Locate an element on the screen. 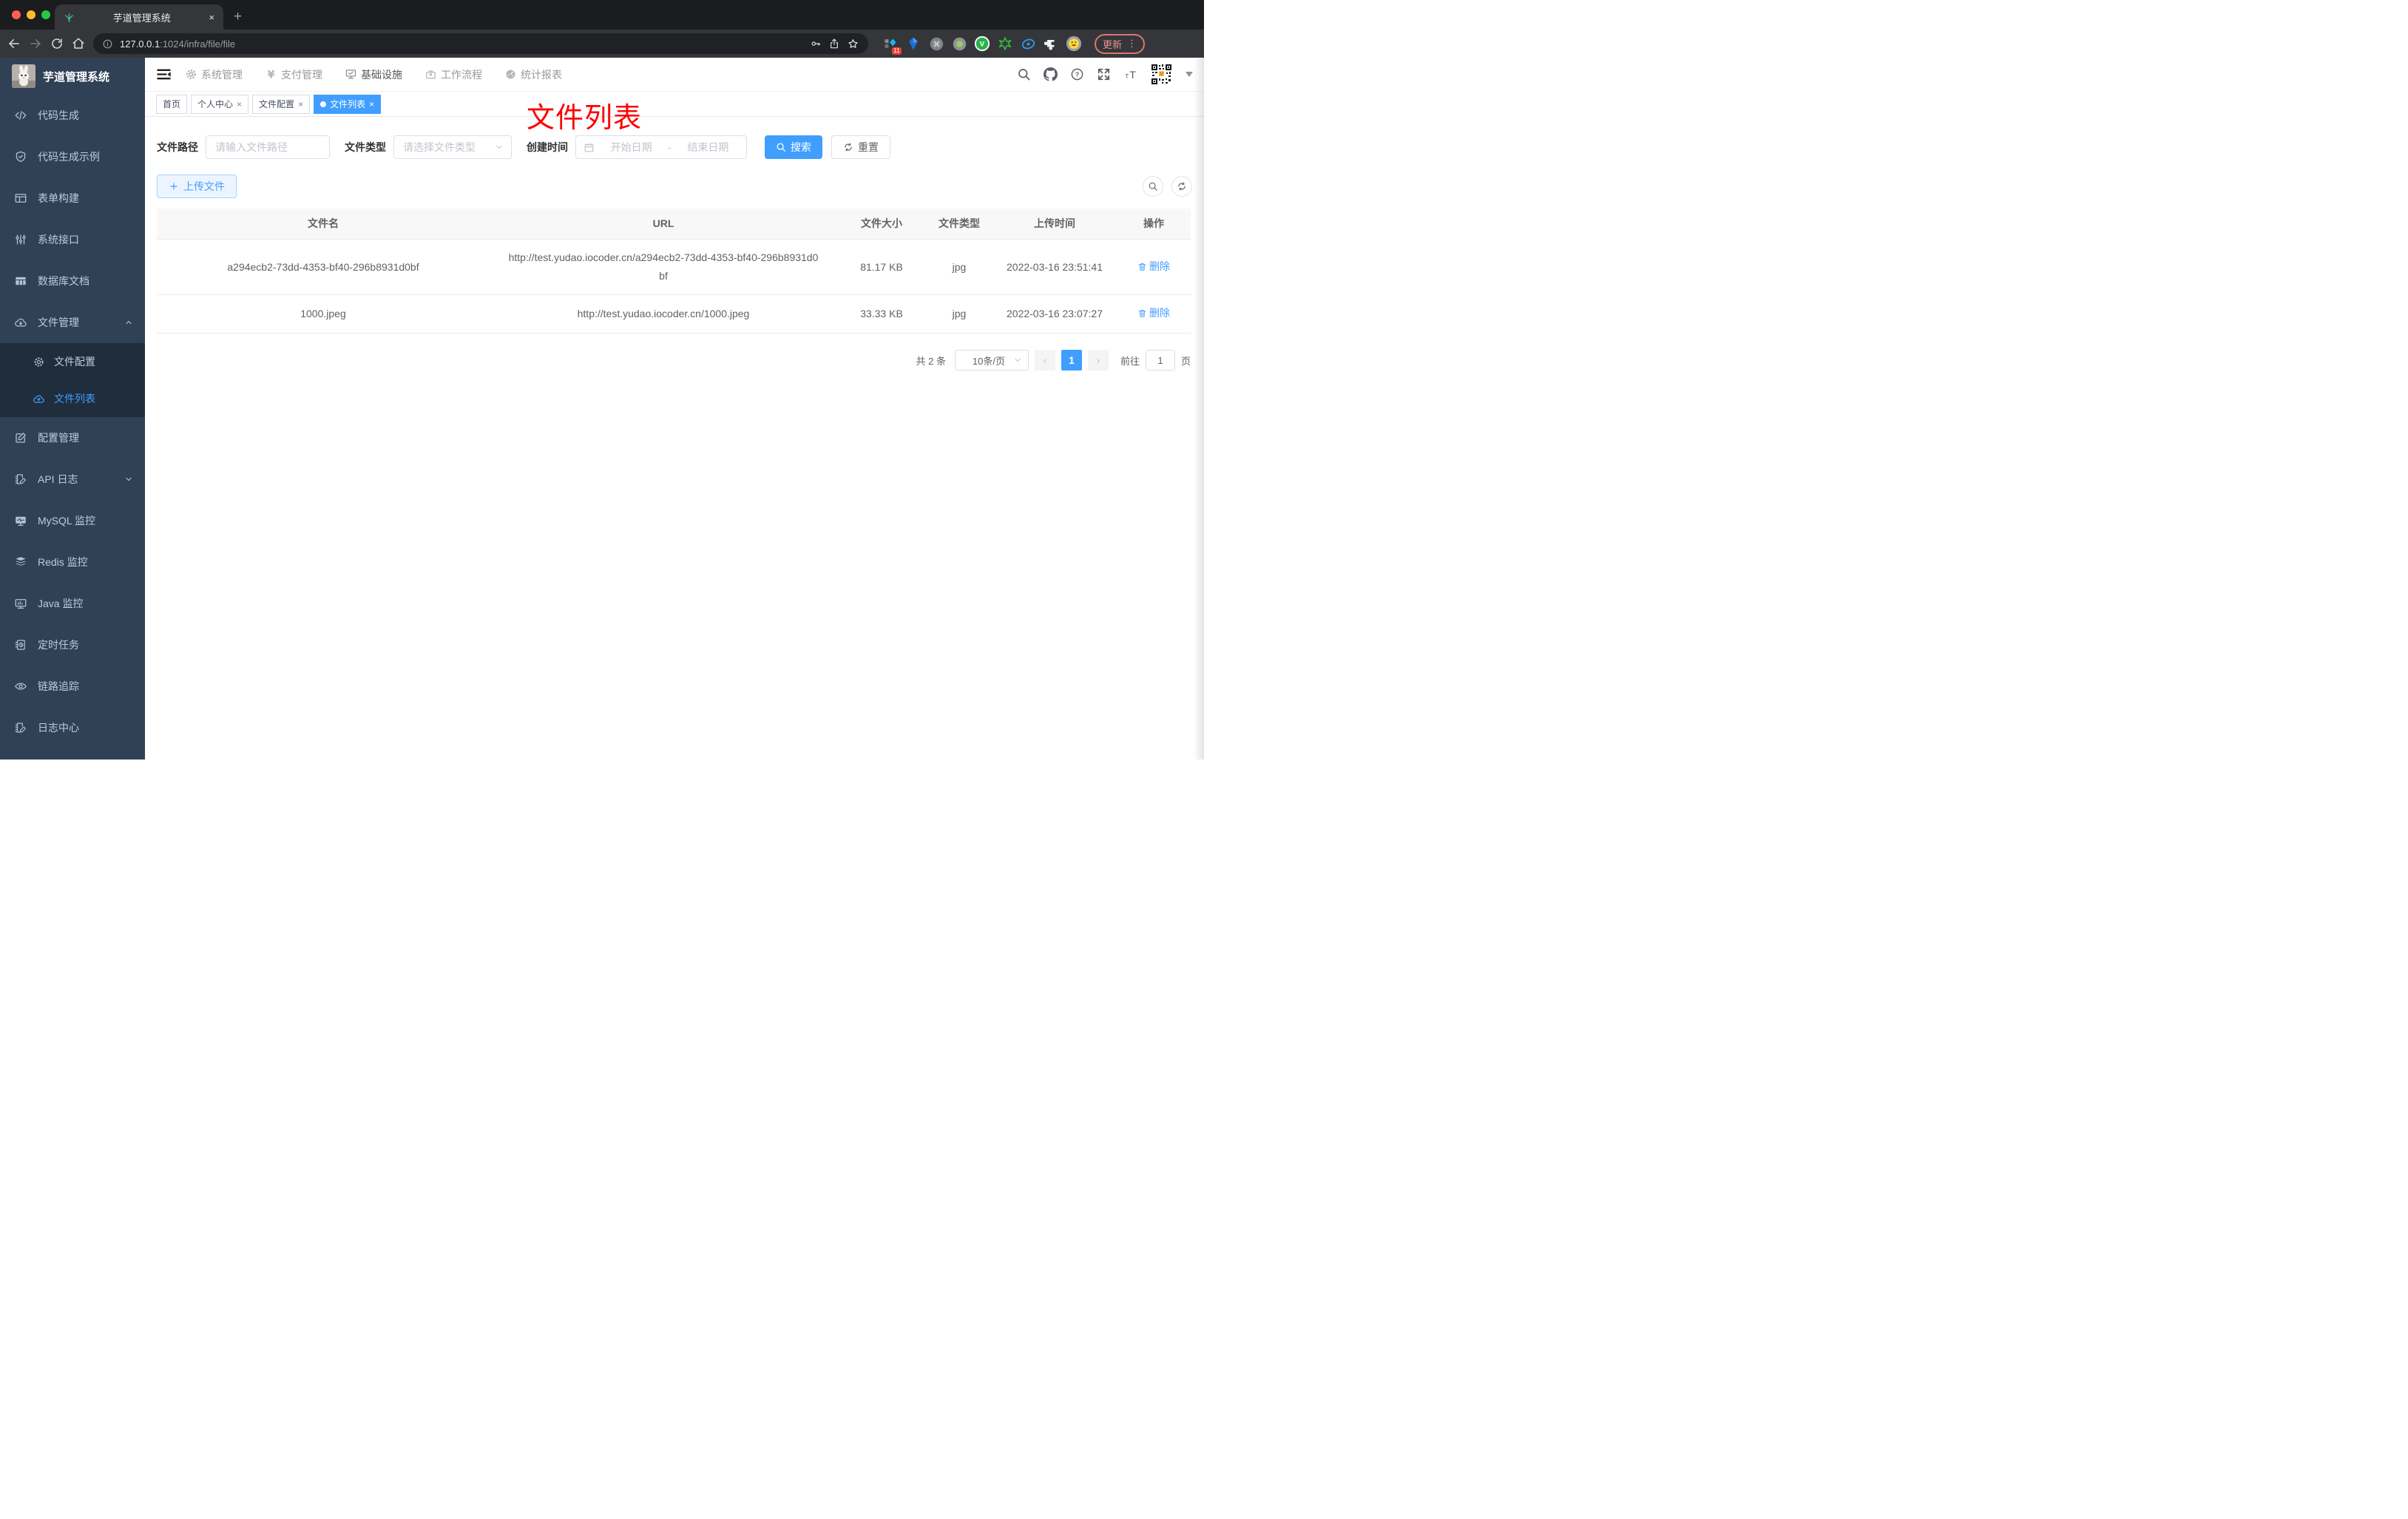 The height and width of the screenshot is (1519, 2408). sidebar-item-system-api: 系统接口 is located at coordinates (72, 239).